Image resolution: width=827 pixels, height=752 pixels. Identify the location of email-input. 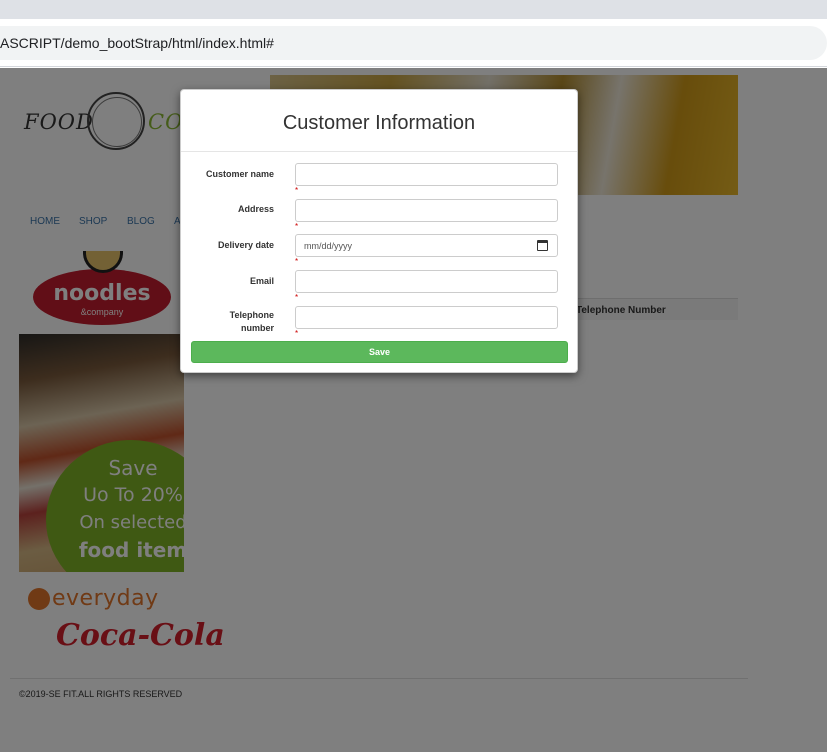
(426, 281).